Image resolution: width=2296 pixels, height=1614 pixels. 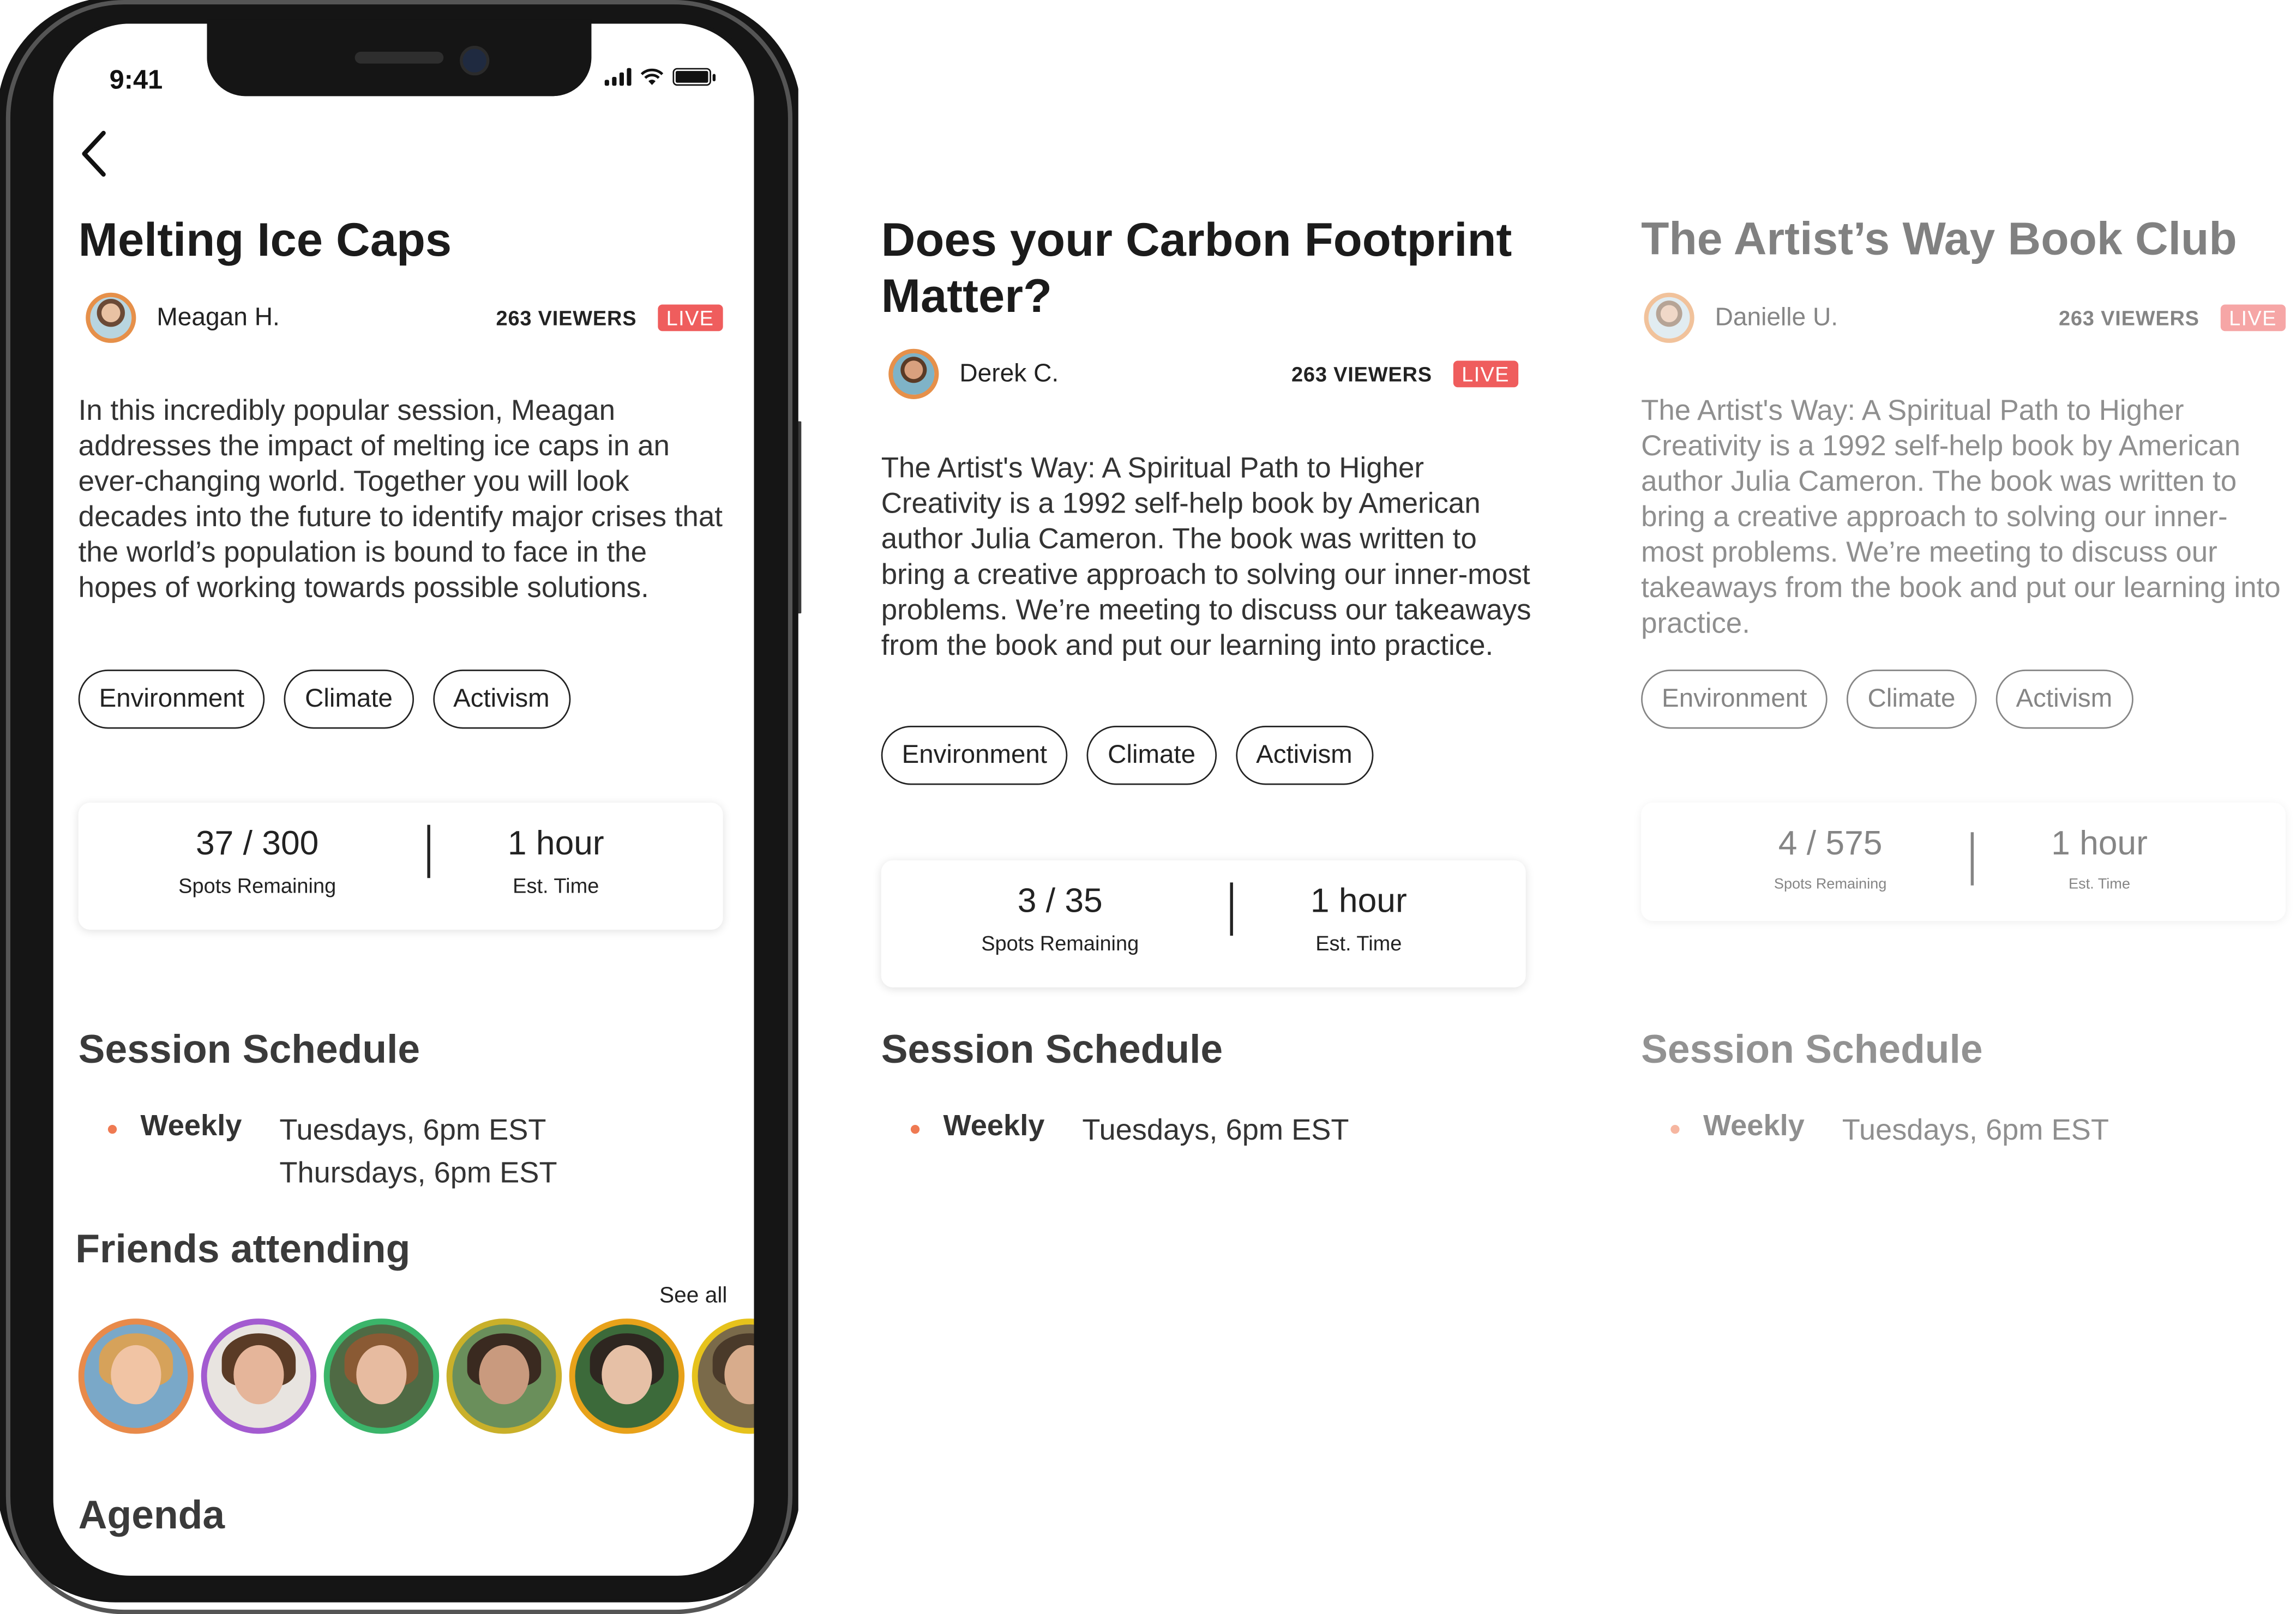 I want to click on host-row: Danielle U. 263 VIEWERS LIVE, so click(x=1963, y=317).